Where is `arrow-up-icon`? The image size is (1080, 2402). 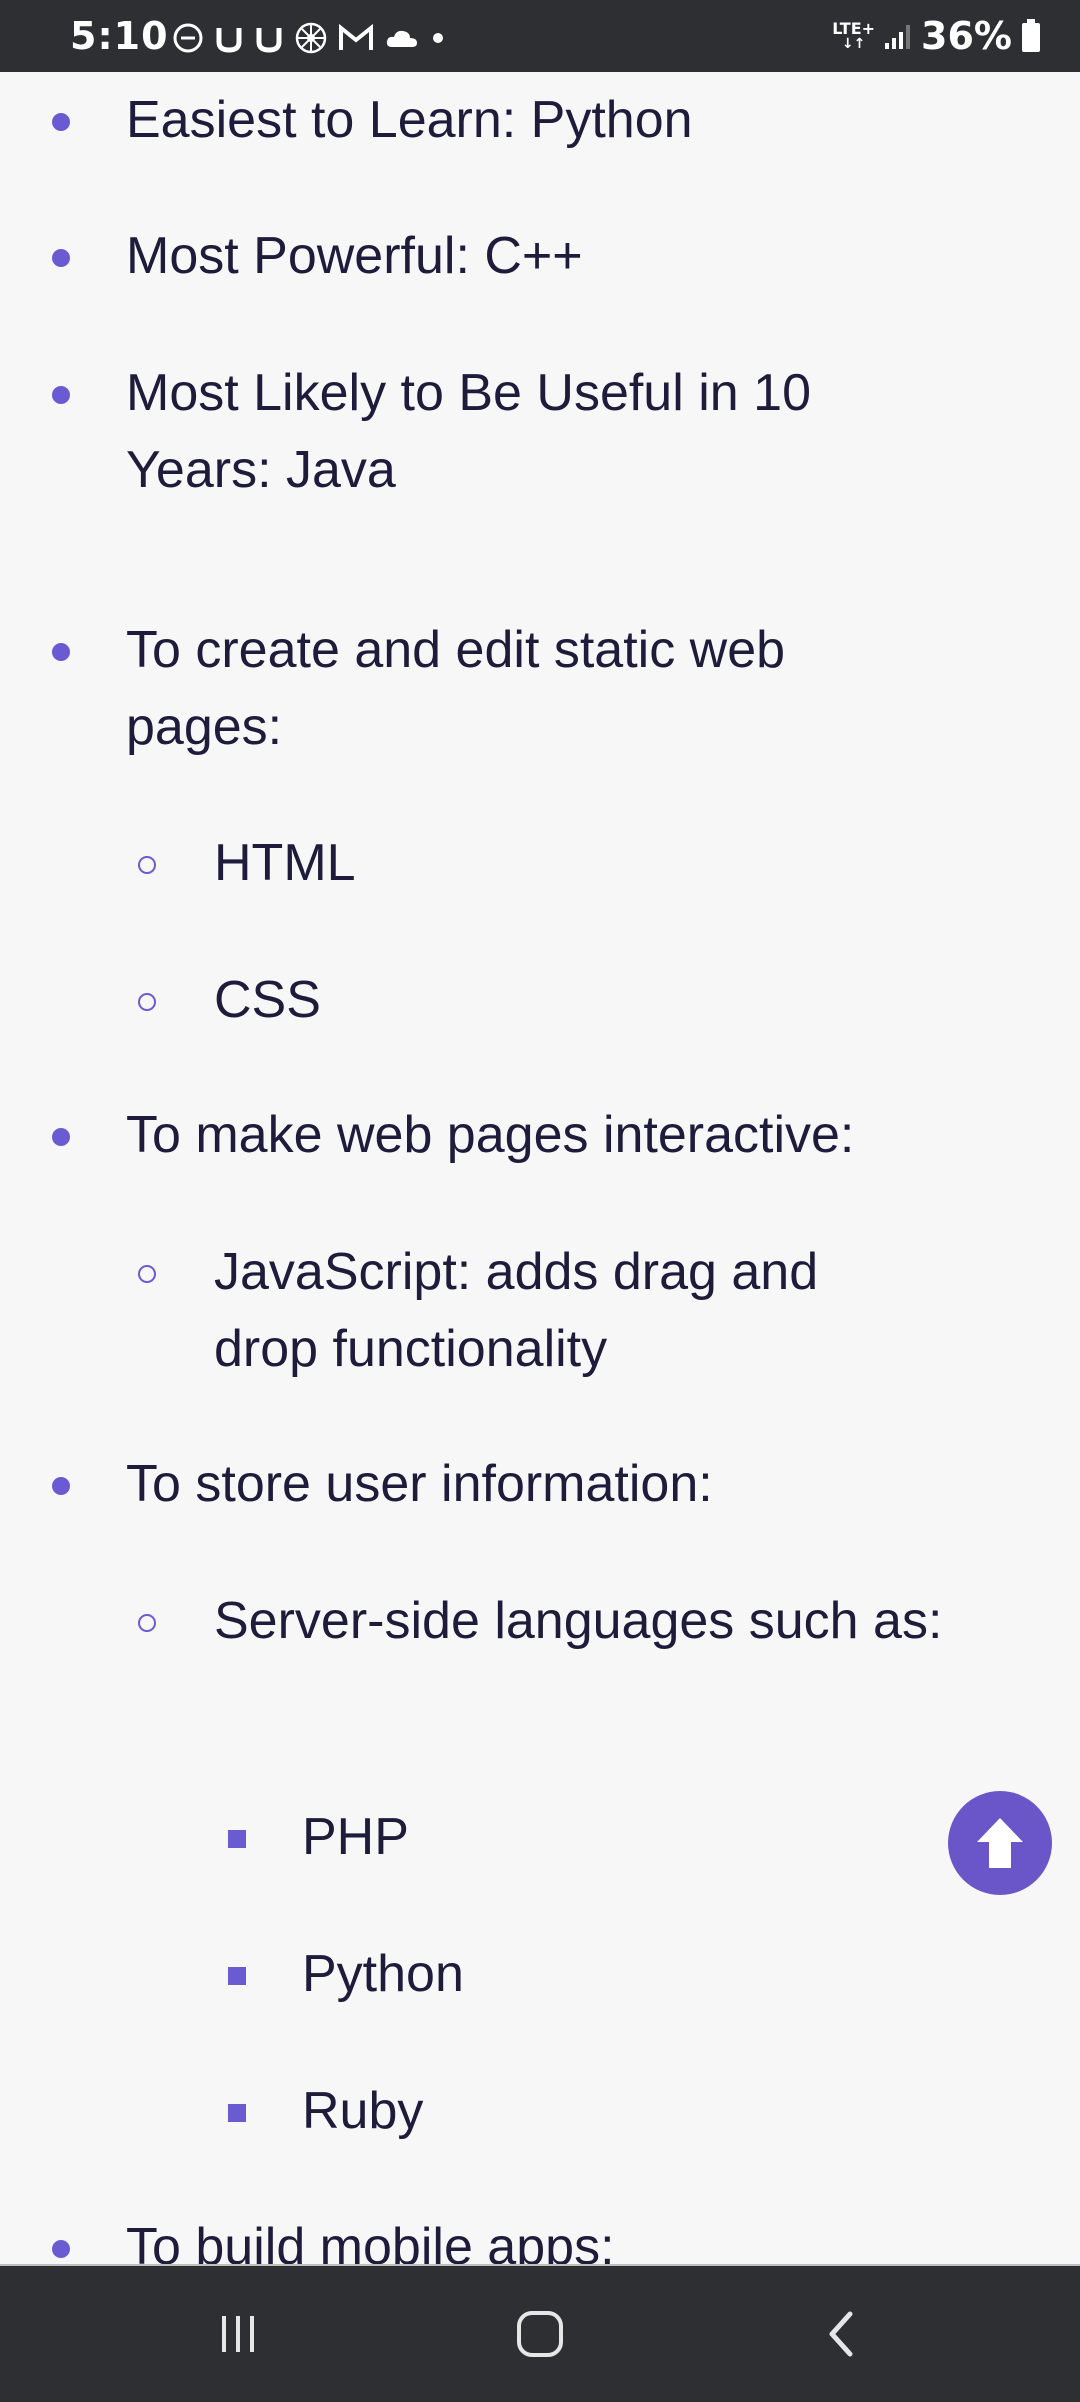
arrow-up-icon is located at coordinates (1000, 1843).